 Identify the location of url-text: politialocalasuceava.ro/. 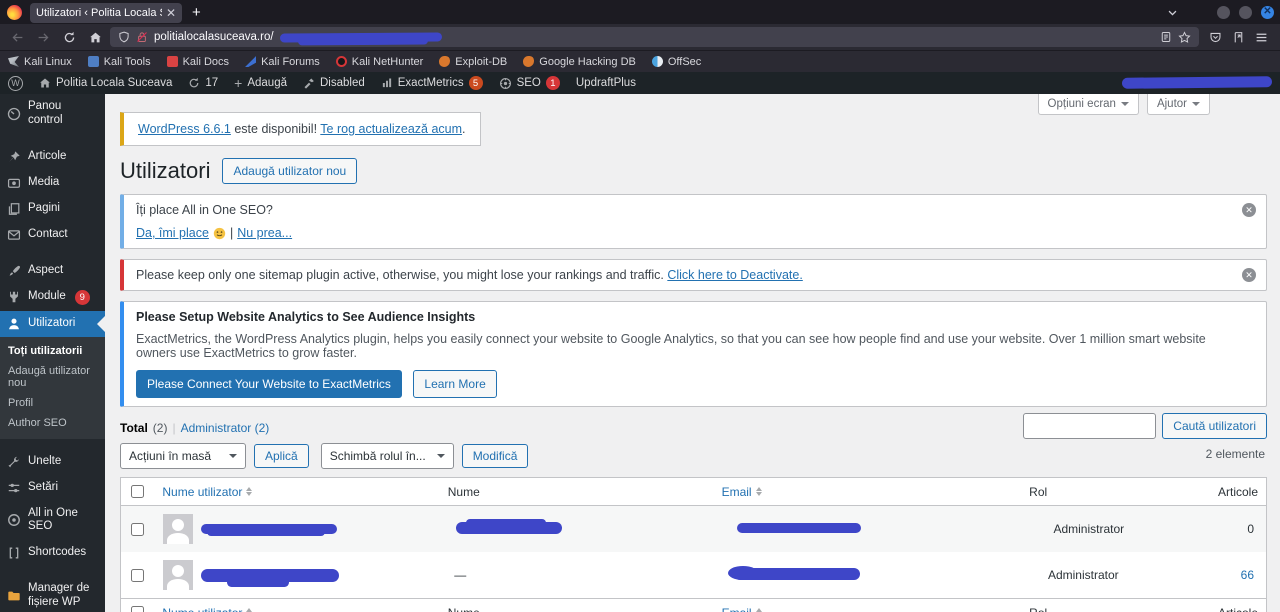
(214, 37).